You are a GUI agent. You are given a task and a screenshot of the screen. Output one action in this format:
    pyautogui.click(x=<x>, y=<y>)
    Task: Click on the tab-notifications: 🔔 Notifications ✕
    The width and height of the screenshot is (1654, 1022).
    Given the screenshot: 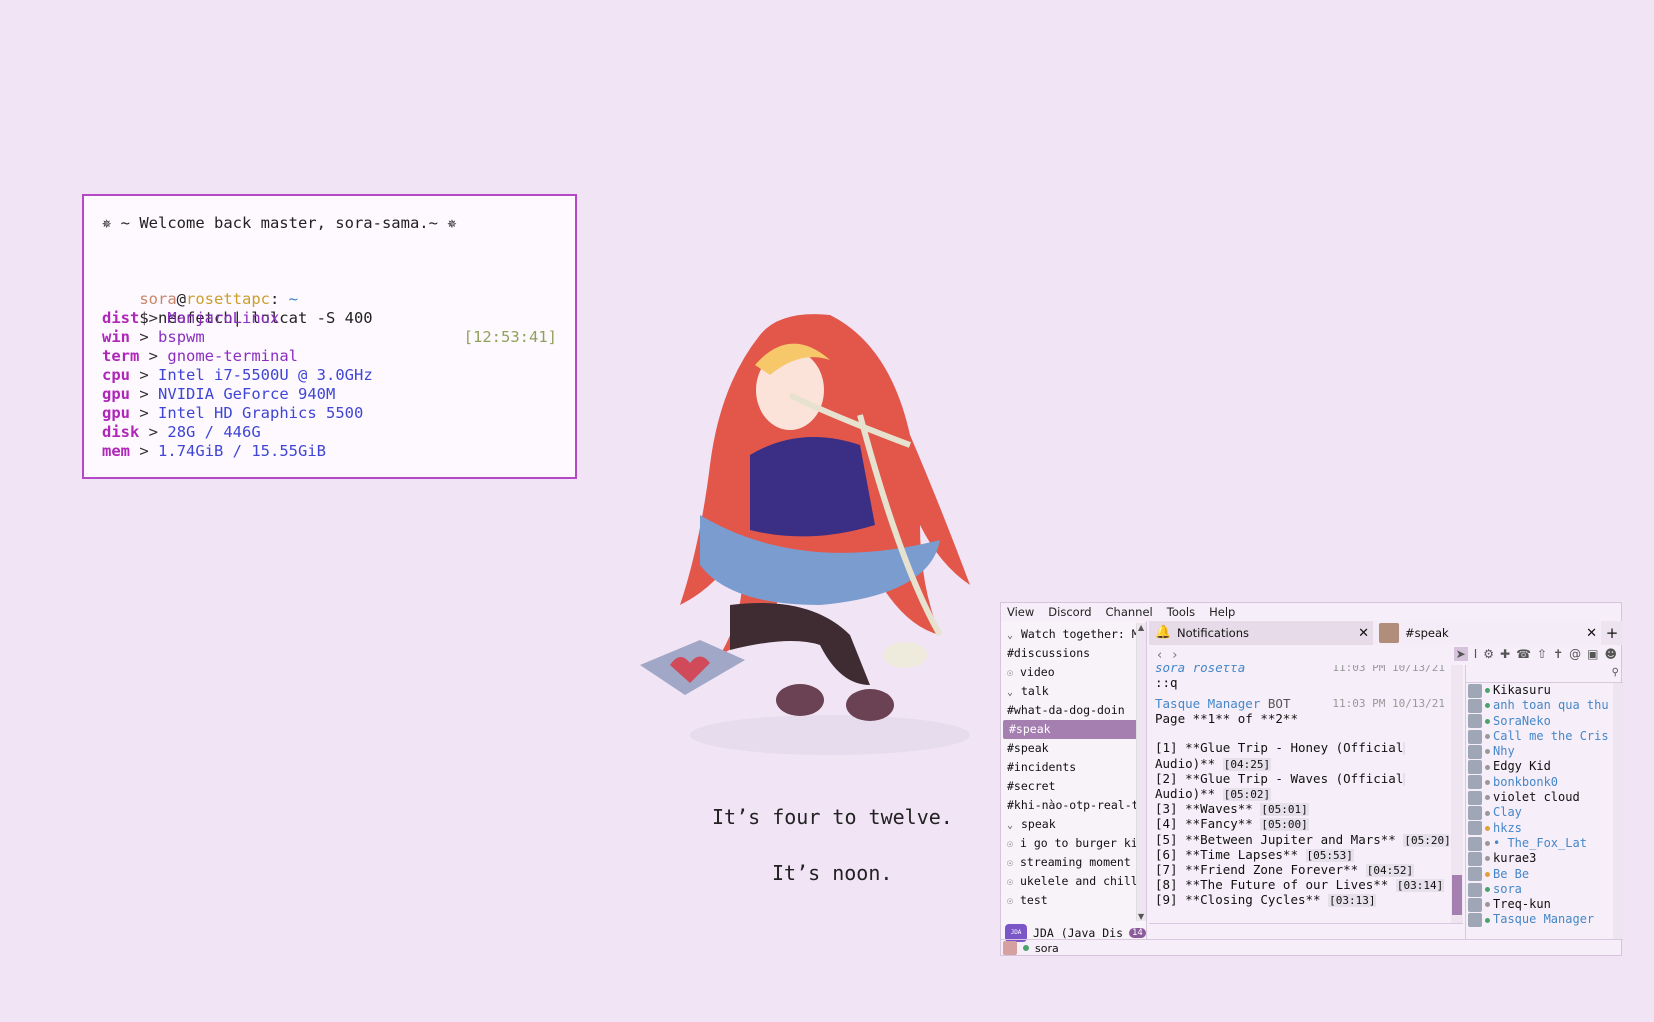 What is the action you would take?
    pyautogui.click(x=1261, y=633)
    